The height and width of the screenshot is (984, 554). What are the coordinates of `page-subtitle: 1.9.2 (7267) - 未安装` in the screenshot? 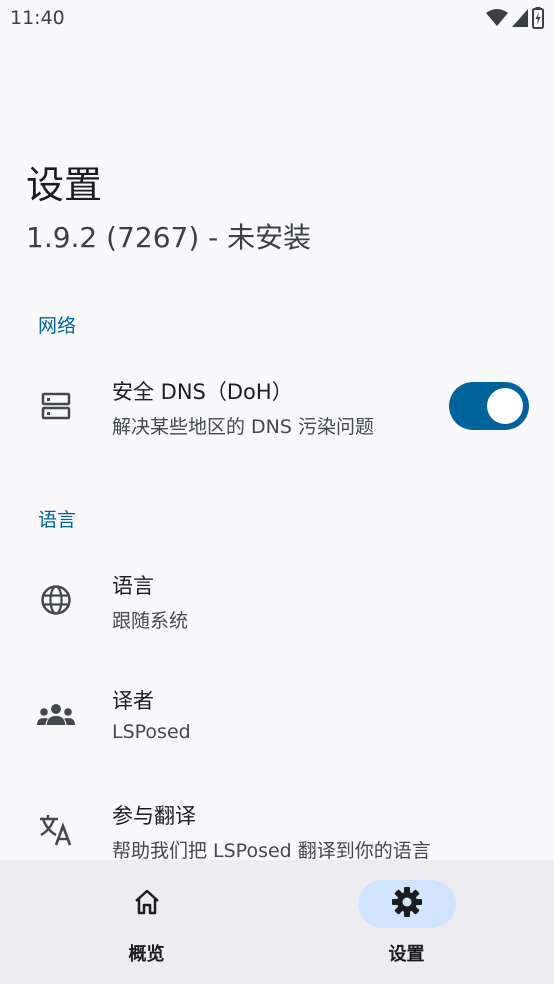 It's located at (169, 237).